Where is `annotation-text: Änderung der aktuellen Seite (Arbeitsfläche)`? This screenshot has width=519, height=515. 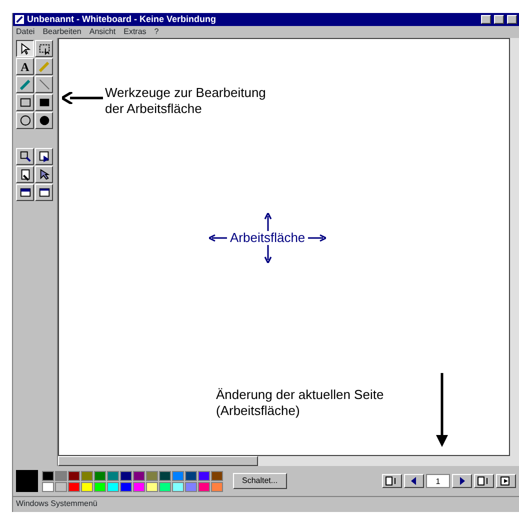 annotation-text: Änderung der aktuellen Seite (Arbeitsfläche) is located at coordinates (300, 403).